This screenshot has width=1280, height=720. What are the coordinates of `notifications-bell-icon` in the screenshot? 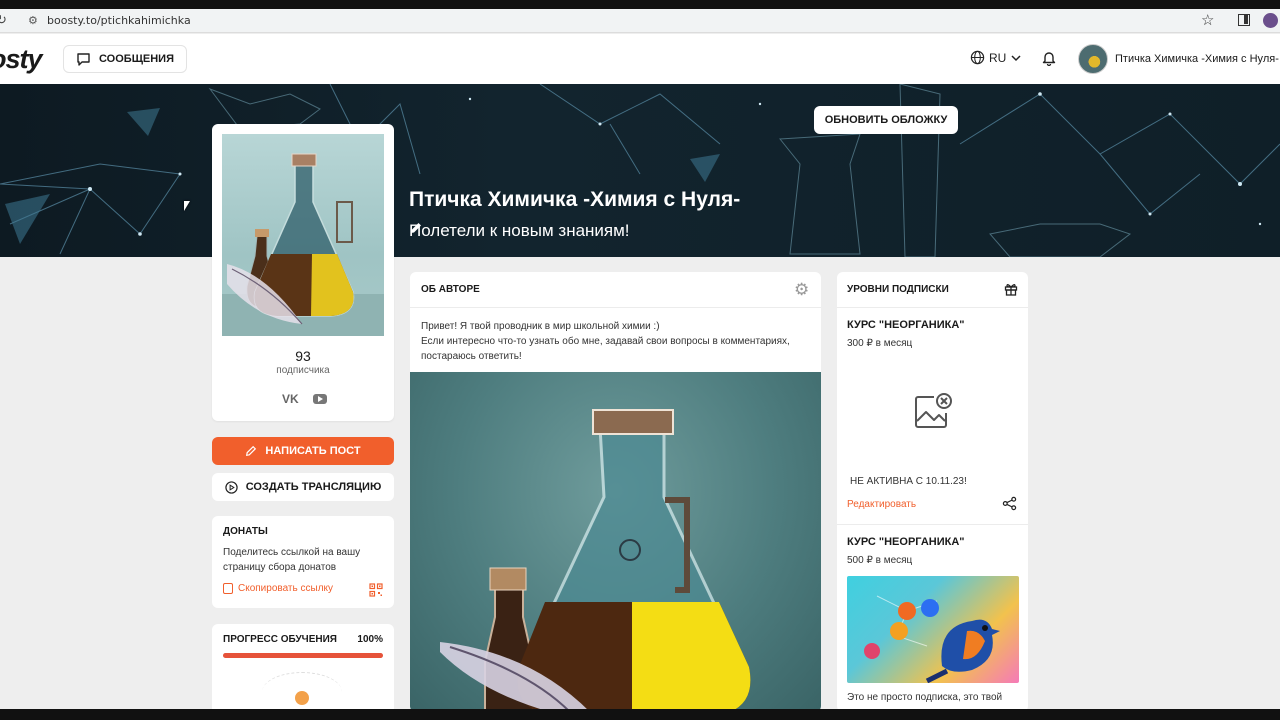 It's located at (1049, 60).